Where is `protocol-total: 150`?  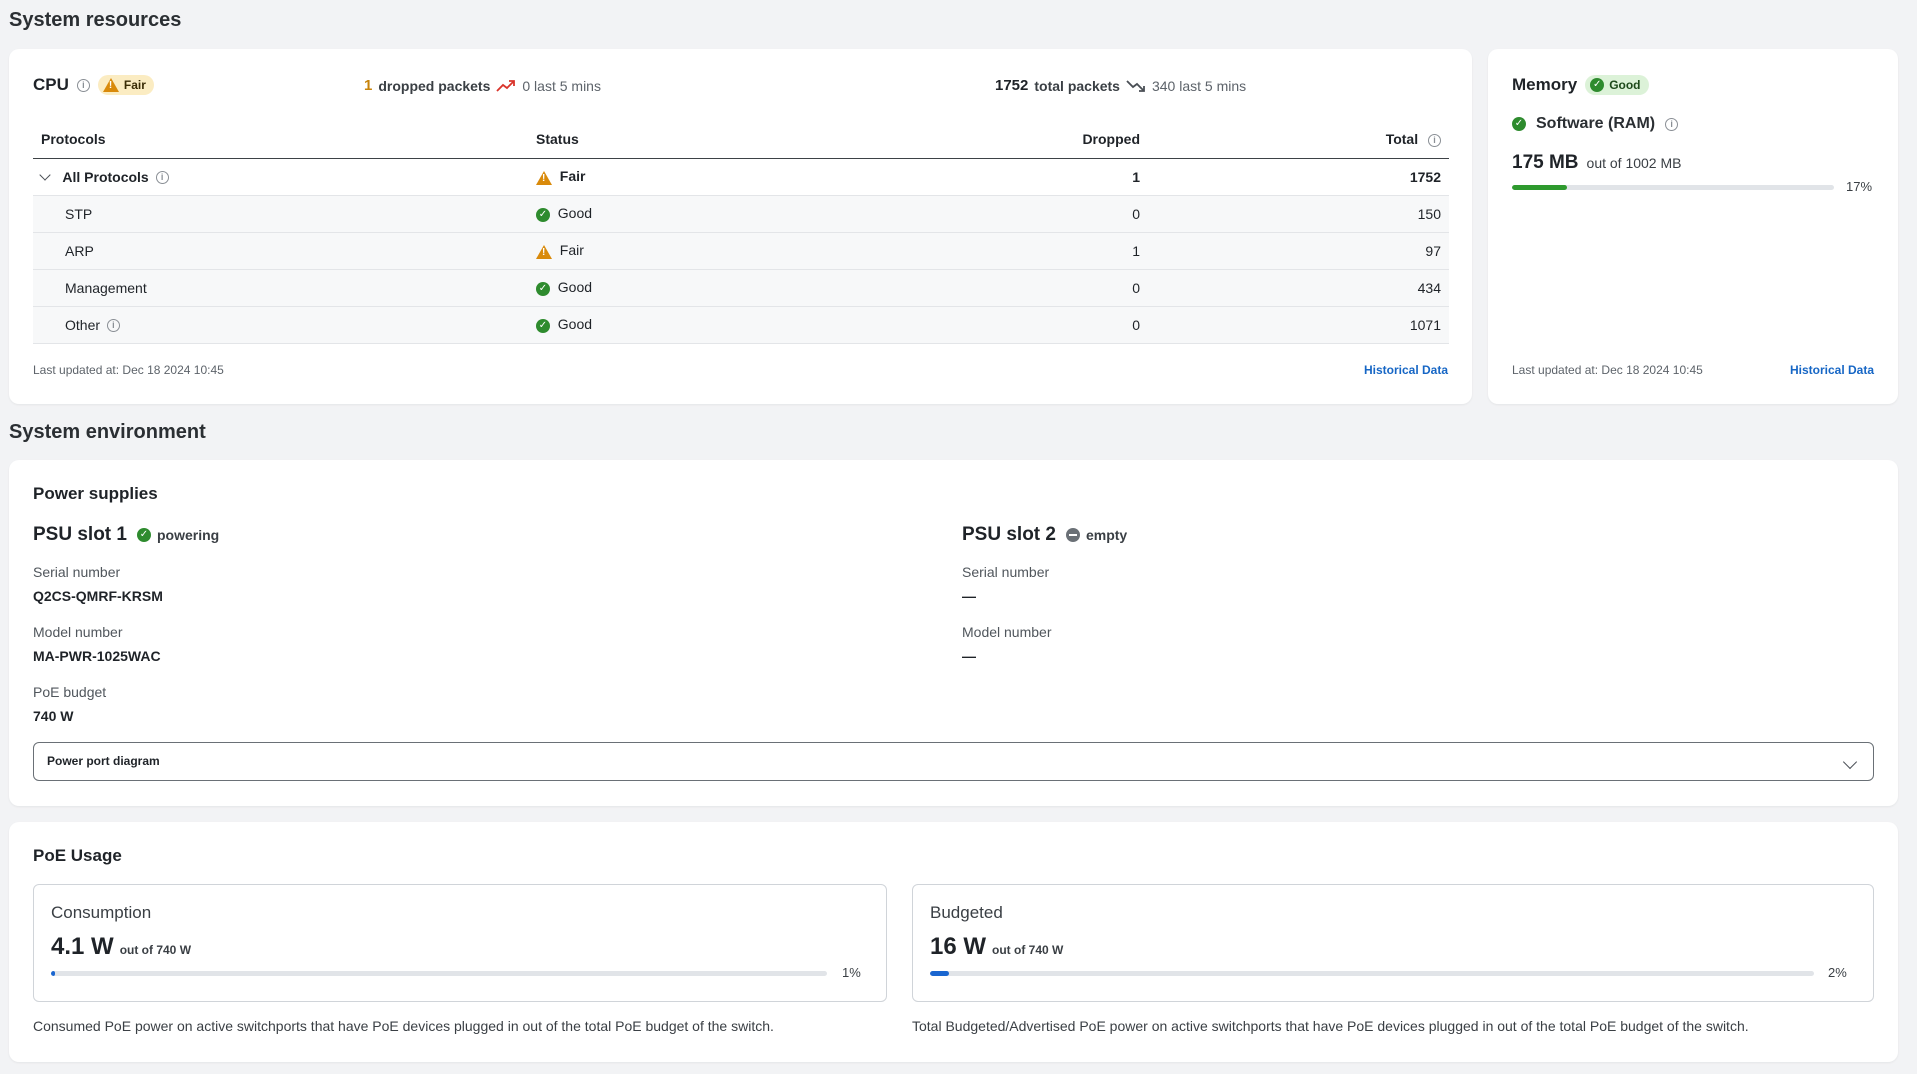
protocol-total: 150 is located at coordinates (1298, 214).